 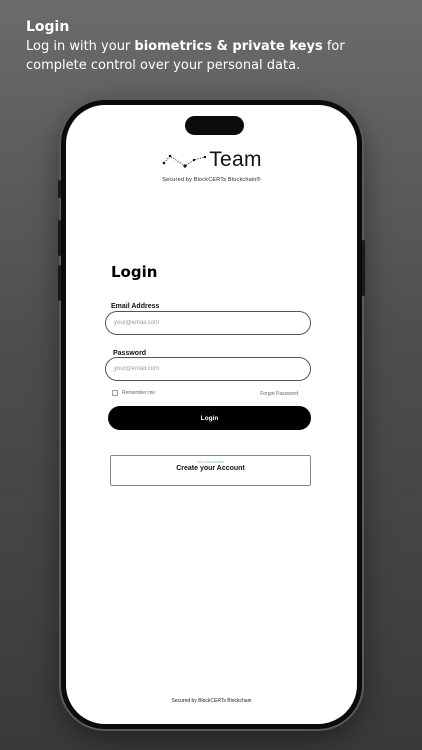 I want to click on login-button: Login, so click(x=209, y=418).